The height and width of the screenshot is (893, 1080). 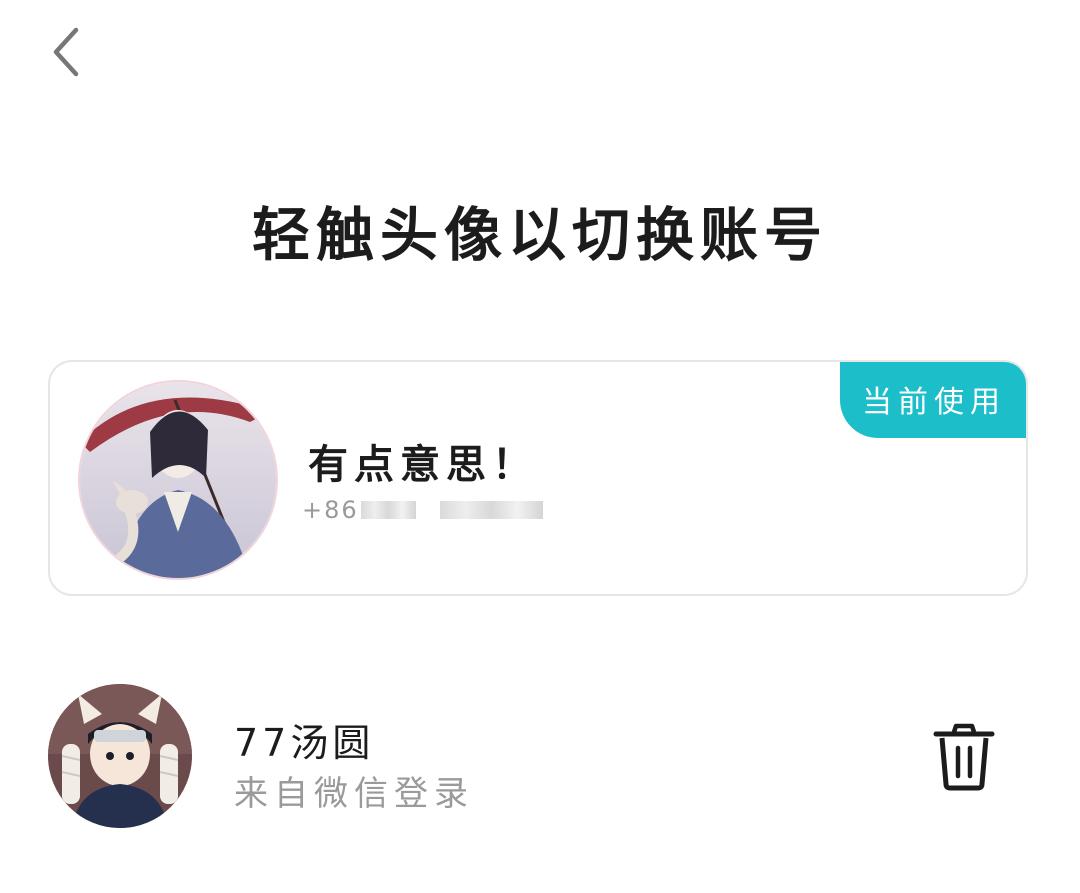 I want to click on current-account-name: 有点意思！, so click(x=423, y=465).